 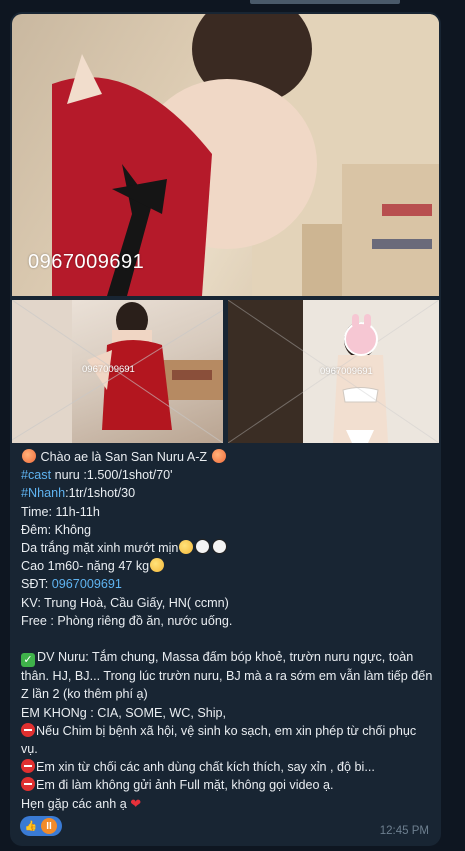 What do you see at coordinates (404, 831) in the screenshot?
I see `message-timestamp: 12:45 PM` at bounding box center [404, 831].